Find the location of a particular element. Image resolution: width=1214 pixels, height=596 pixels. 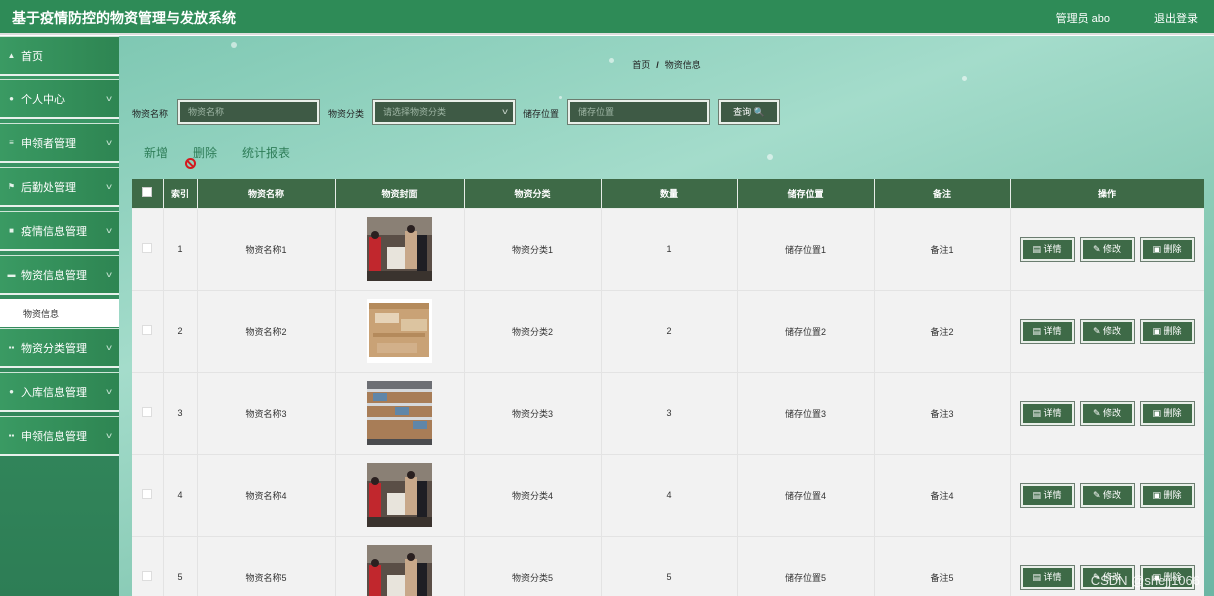

delete-button: 删除 is located at coordinates (205, 152).